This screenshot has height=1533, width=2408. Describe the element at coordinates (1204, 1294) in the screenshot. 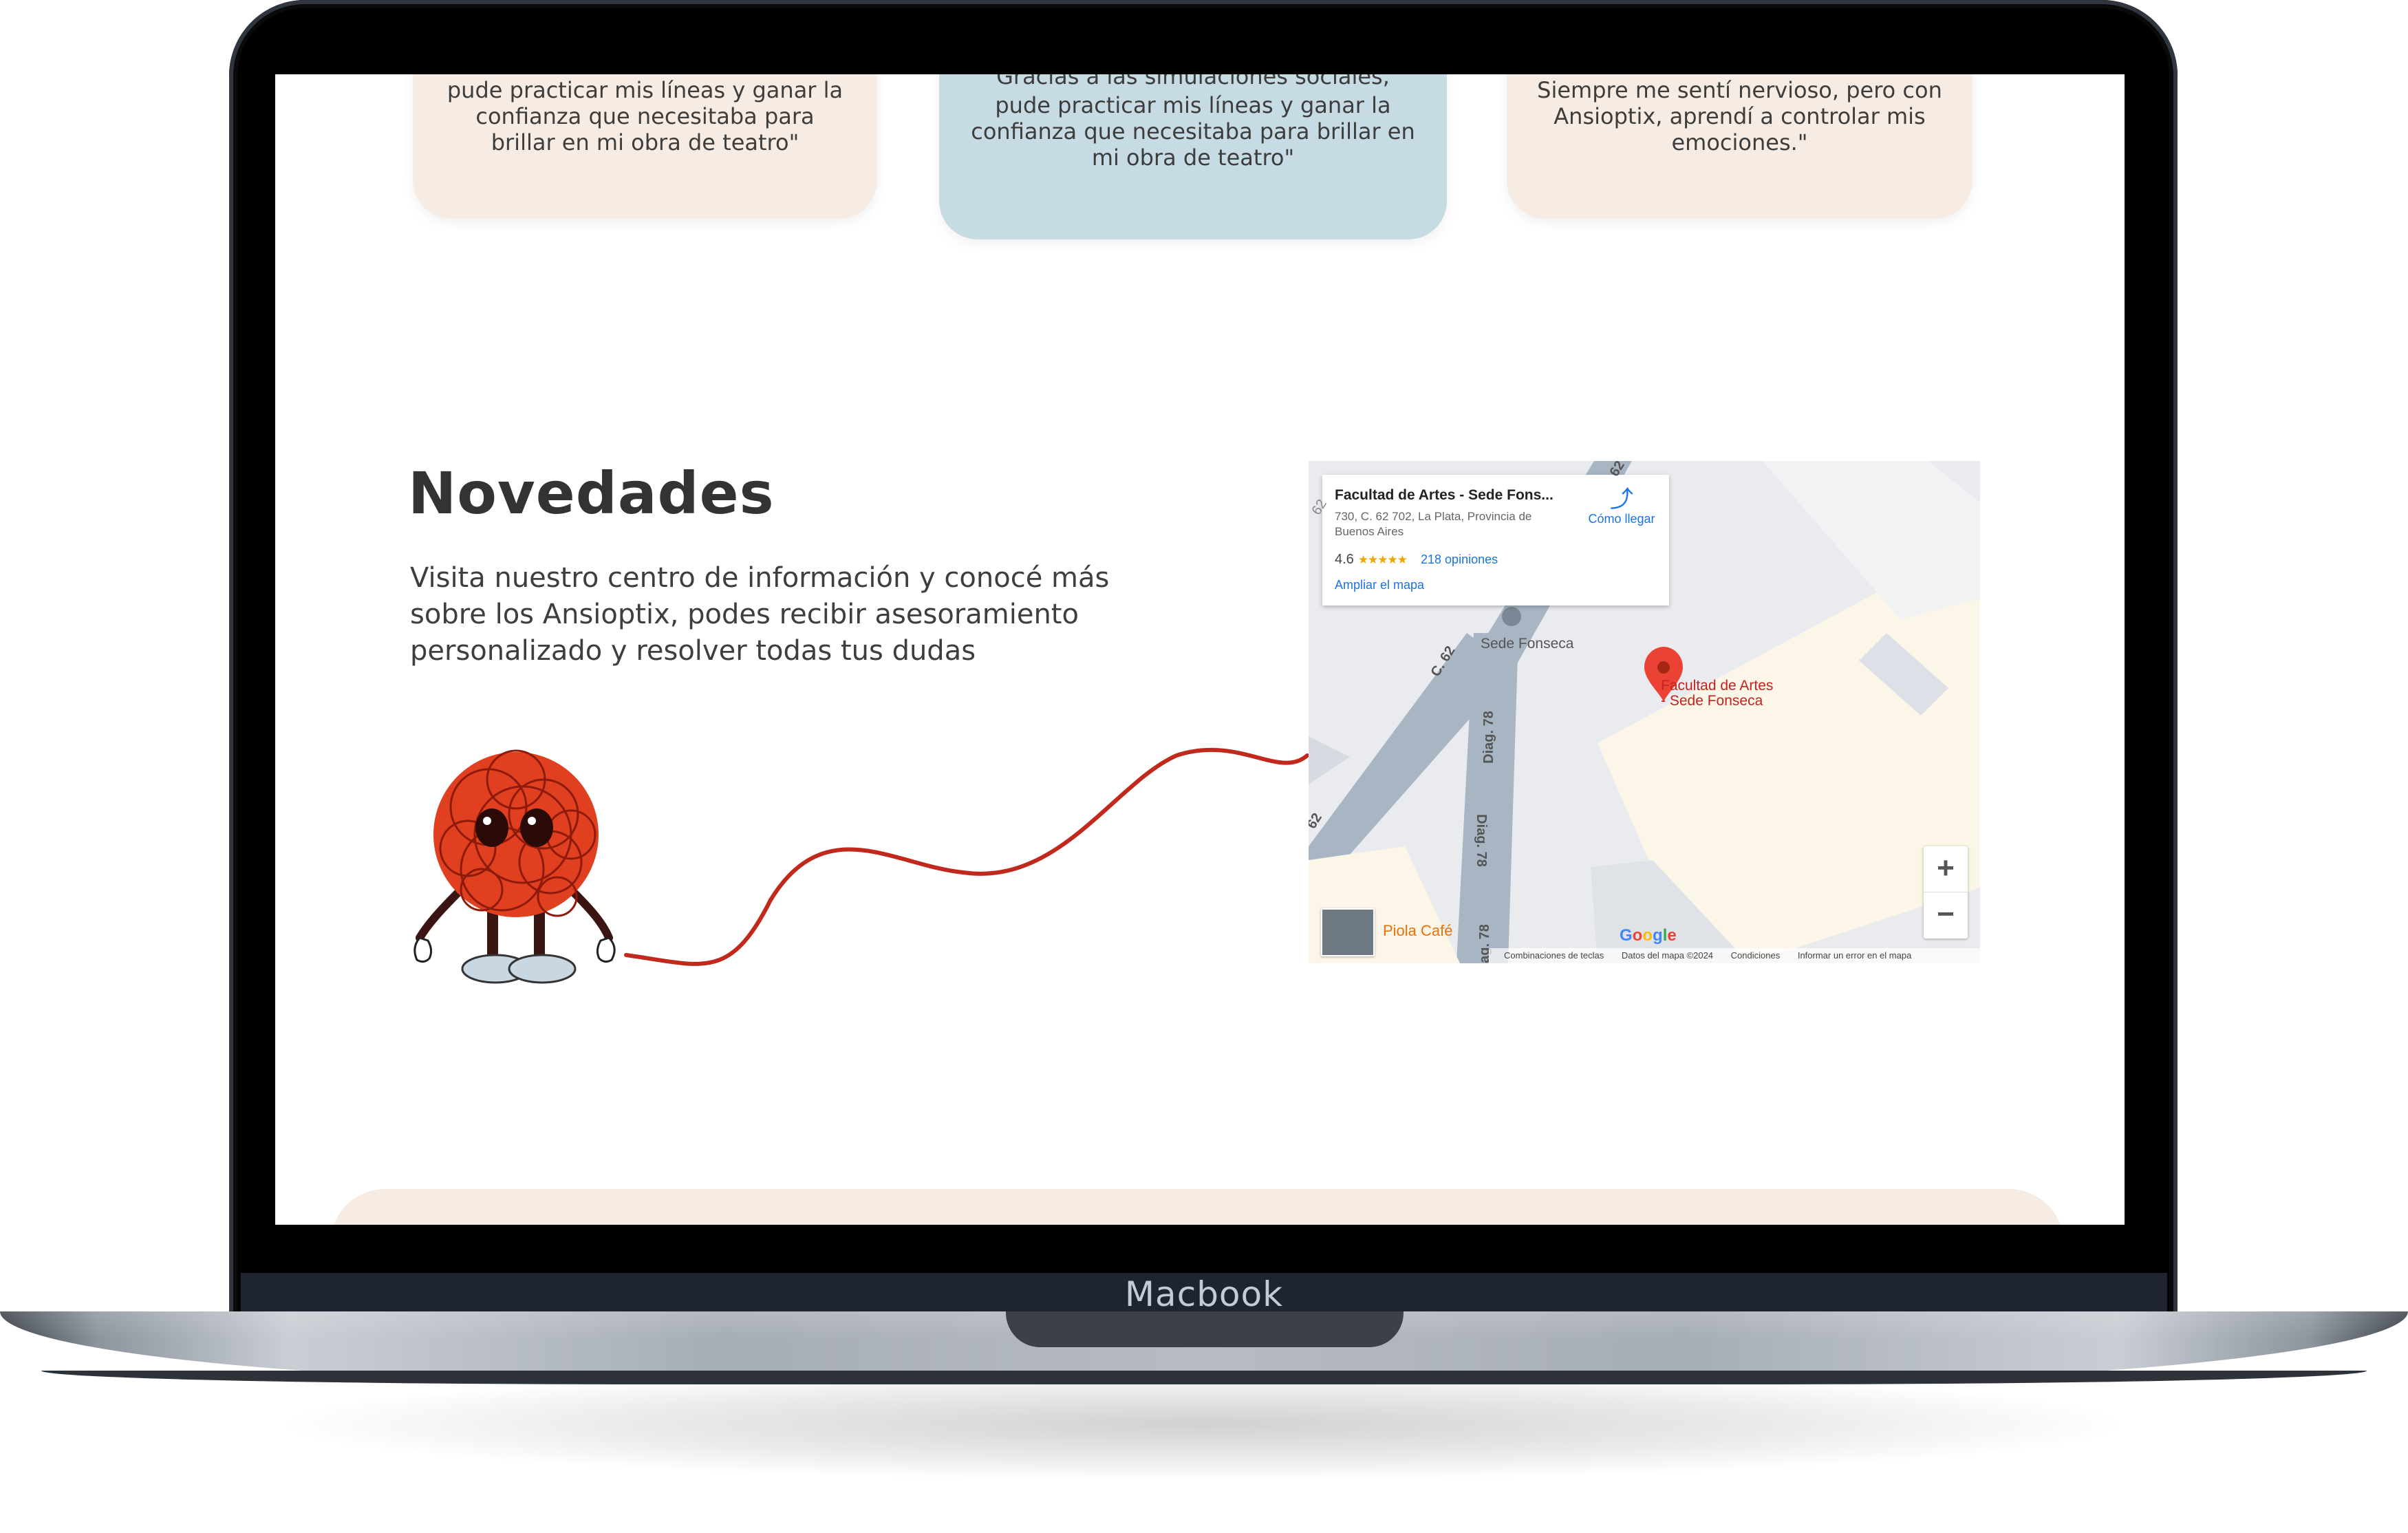

I see `device-label: Macbook` at that location.